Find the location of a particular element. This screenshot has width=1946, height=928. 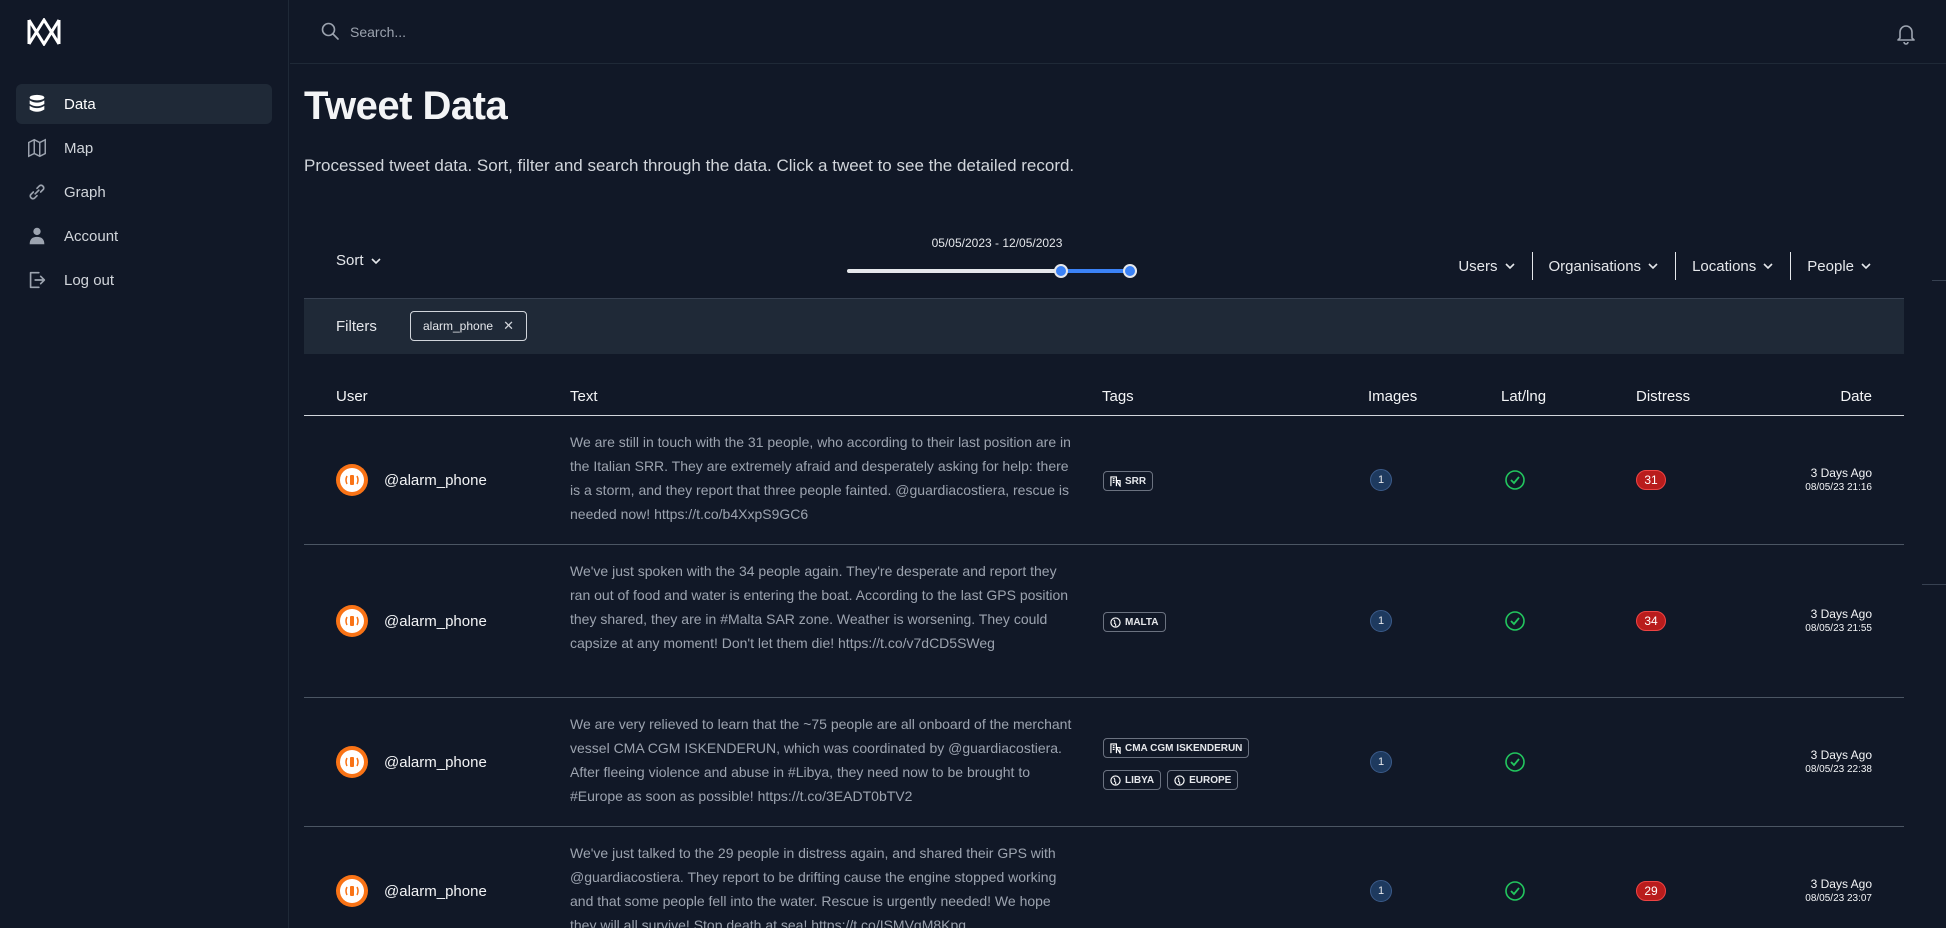

distress-badge: 34 is located at coordinates (1651, 621).